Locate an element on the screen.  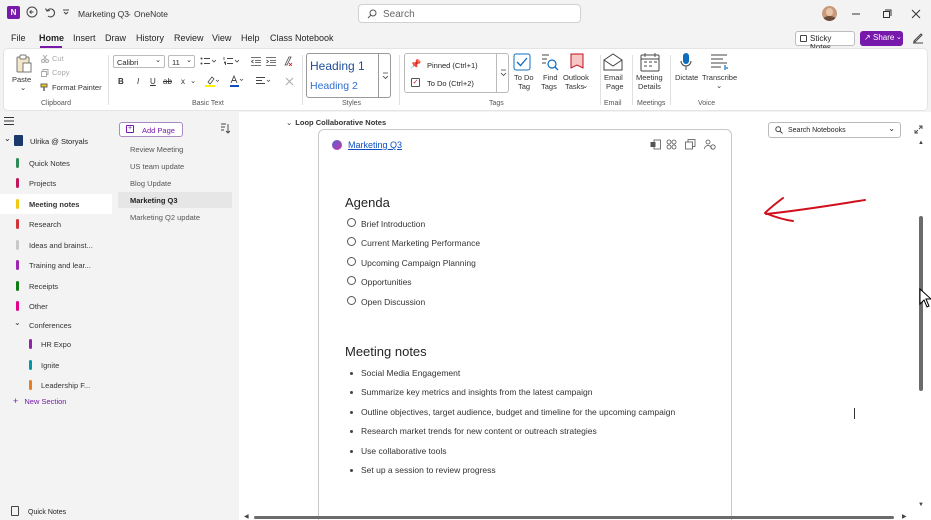
tab-draw: Draw is located at coordinates (115, 38).